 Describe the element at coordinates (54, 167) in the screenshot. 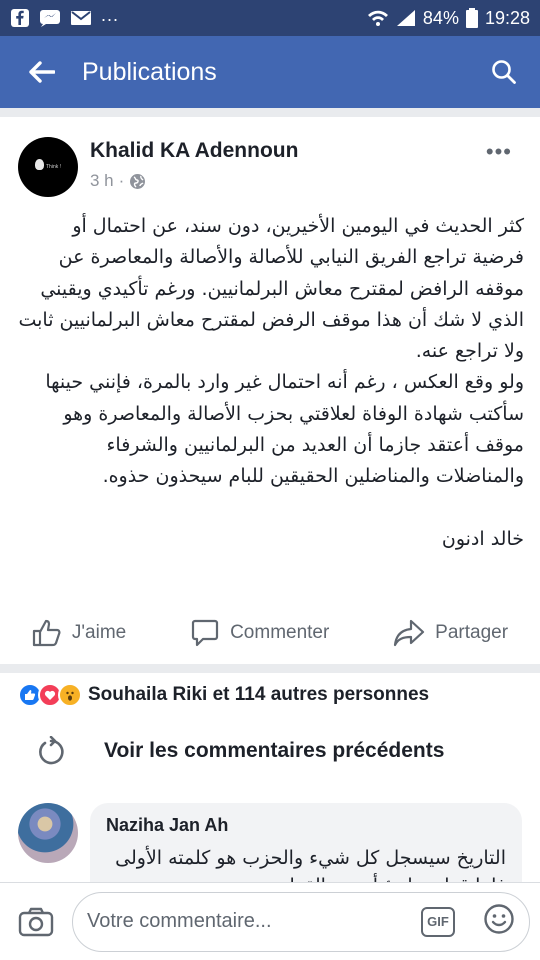

I see `avatar-caption: Think !` at that location.